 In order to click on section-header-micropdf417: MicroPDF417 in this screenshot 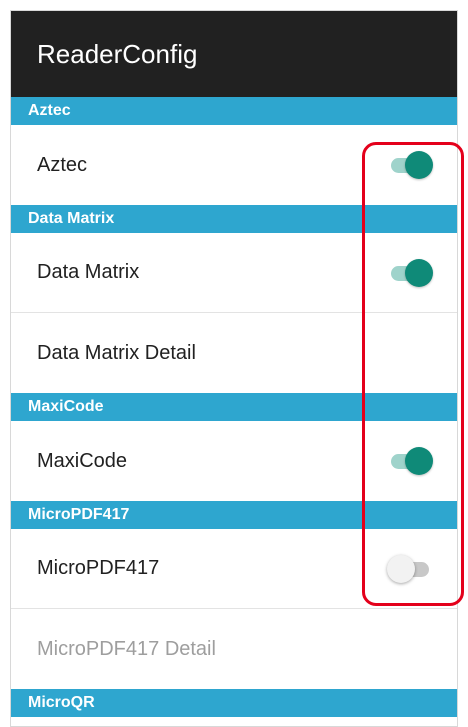, I will do `click(234, 515)`.